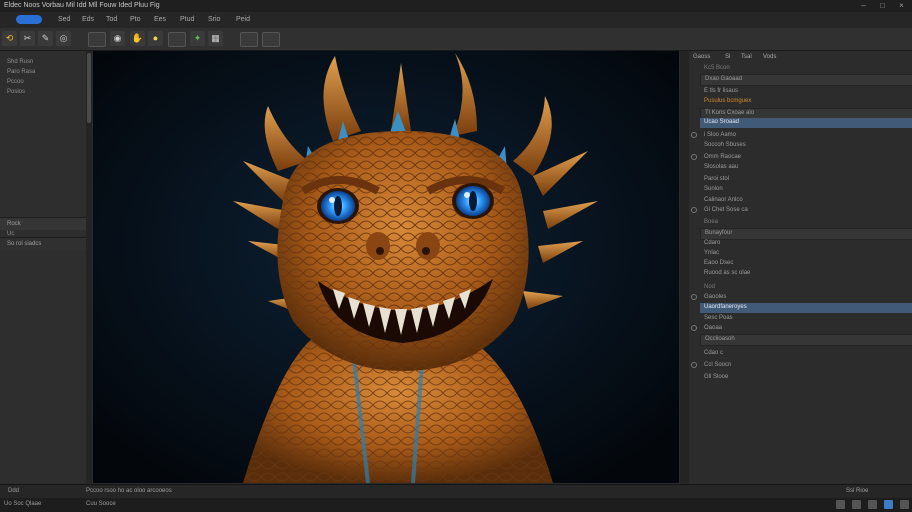 This screenshot has height=512, width=912. What do you see at coordinates (27, 38) in the screenshot?
I see `crop-icon: ✂` at bounding box center [27, 38].